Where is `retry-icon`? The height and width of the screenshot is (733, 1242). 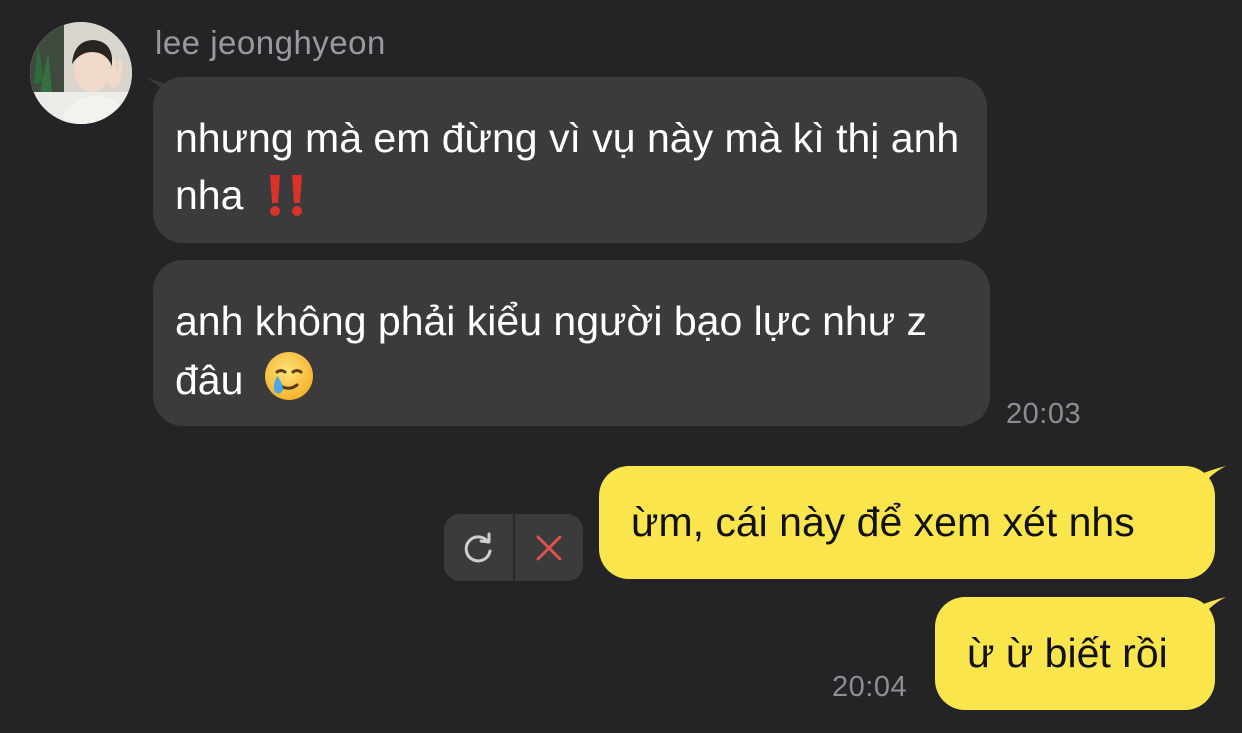 retry-icon is located at coordinates (478, 547).